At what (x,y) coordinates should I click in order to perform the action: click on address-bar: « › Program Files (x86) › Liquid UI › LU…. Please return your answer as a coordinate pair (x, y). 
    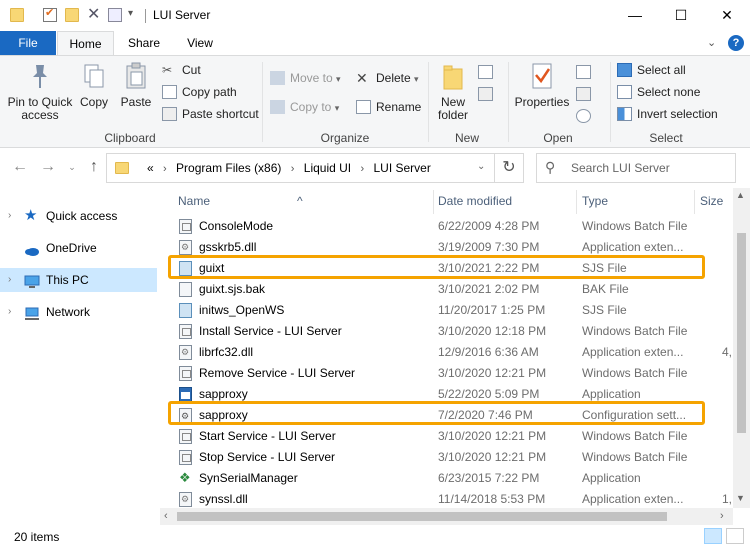
    Looking at the image, I should click on (315, 168).